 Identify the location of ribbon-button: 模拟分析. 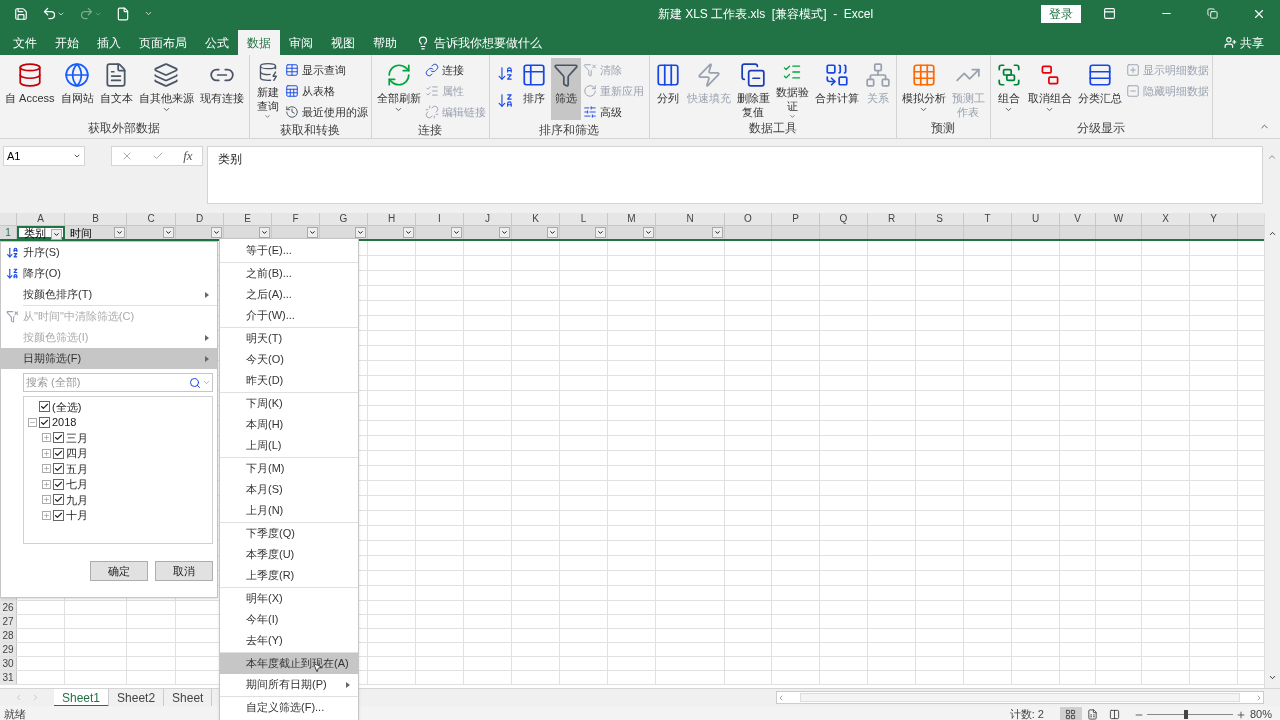
(923, 89).